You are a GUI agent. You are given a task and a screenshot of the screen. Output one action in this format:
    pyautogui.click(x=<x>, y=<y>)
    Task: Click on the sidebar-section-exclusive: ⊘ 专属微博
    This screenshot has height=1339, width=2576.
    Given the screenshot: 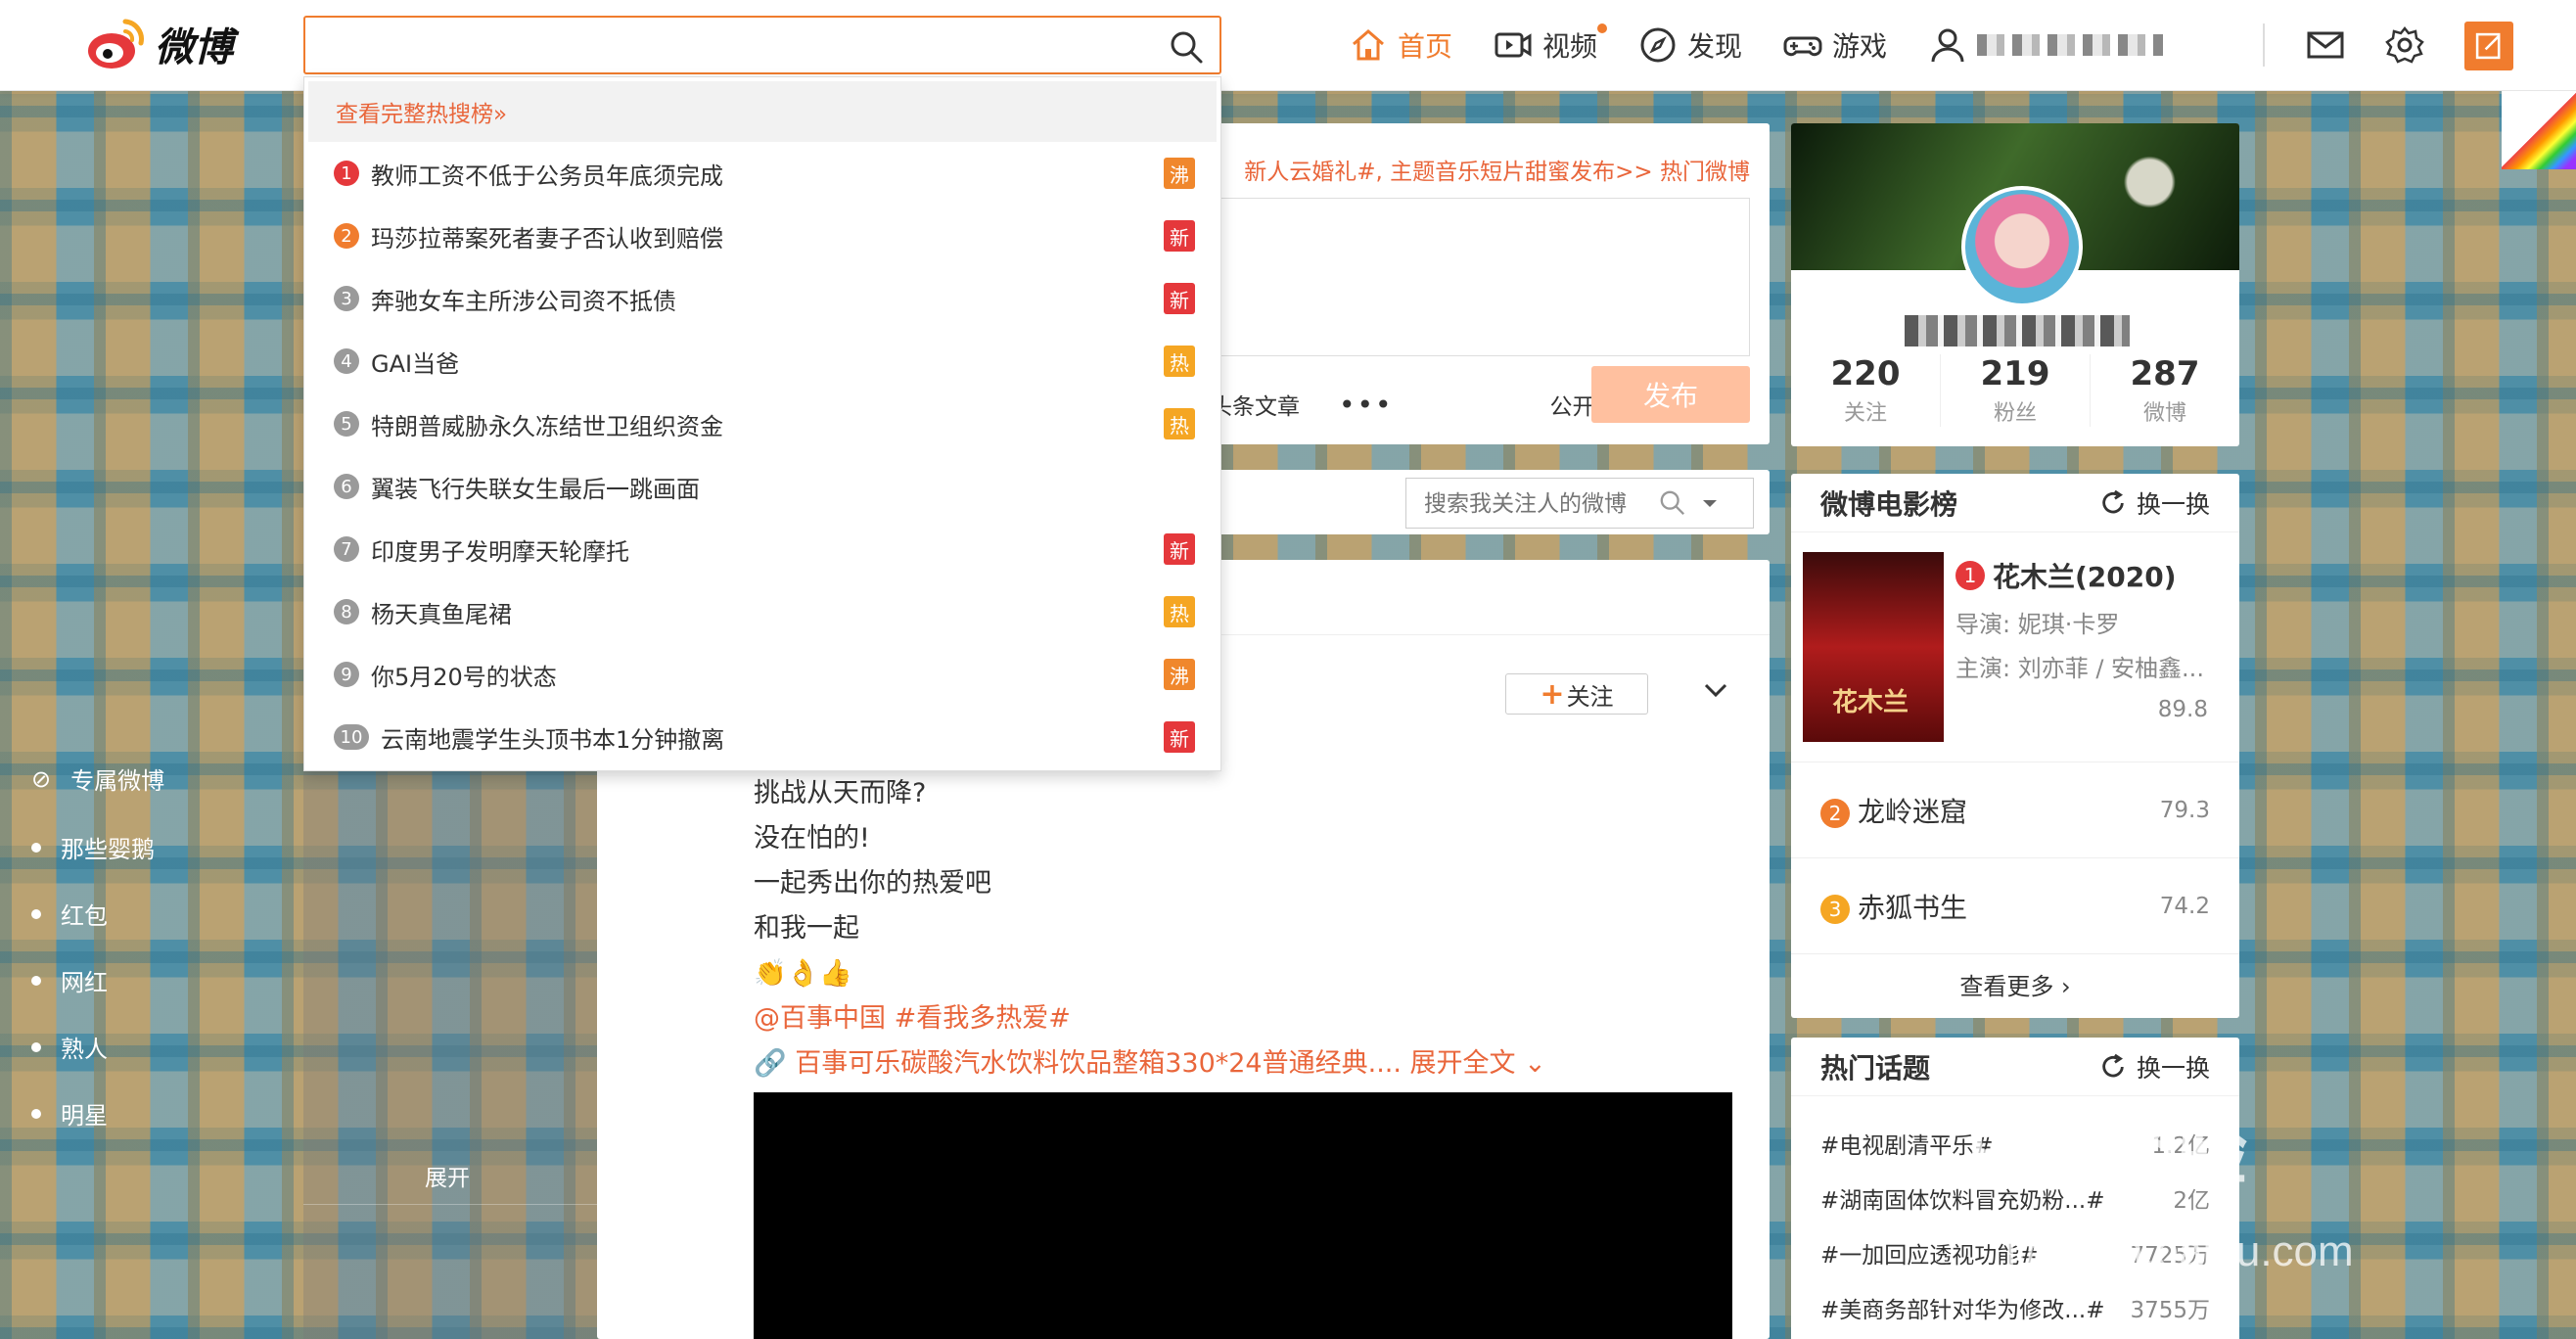 What is the action you would take?
    pyautogui.click(x=97, y=779)
    